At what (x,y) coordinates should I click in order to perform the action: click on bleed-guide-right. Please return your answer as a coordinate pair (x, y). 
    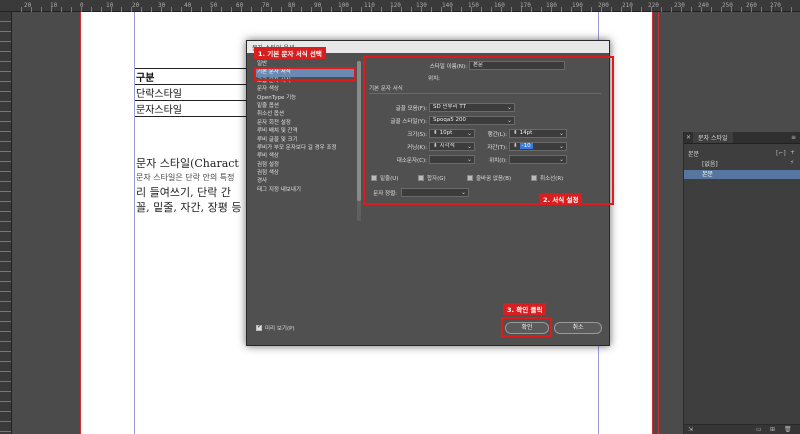
    Looking at the image, I should click on (652, 223).